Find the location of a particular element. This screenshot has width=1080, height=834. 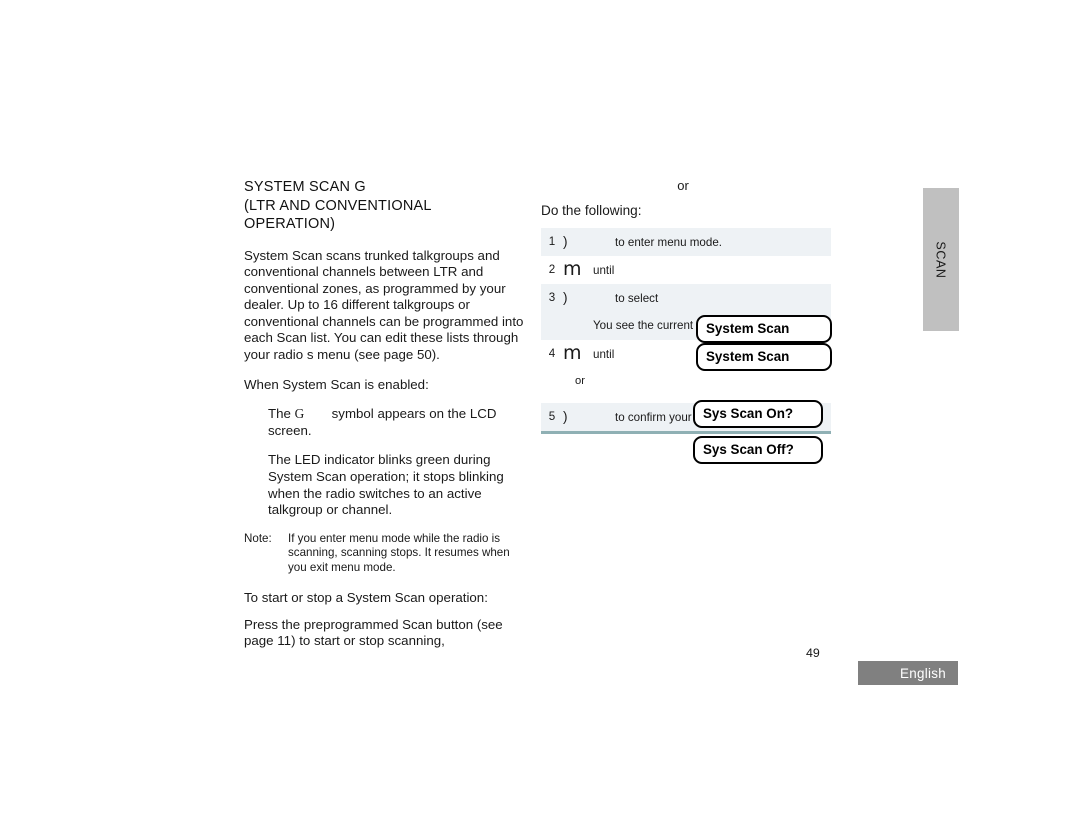

step-number: 1 is located at coordinates (552, 241).